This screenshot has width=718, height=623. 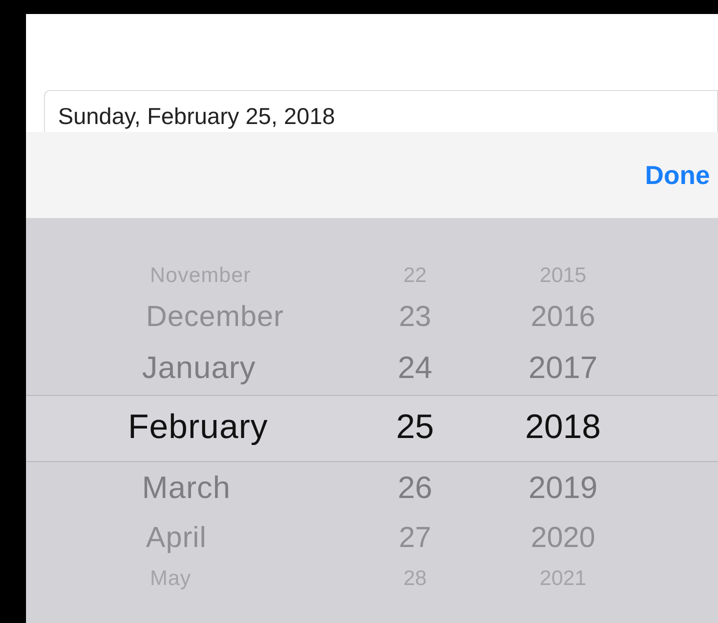 What do you see at coordinates (563, 427) in the screenshot?
I see `picker-year-option: 2018` at bounding box center [563, 427].